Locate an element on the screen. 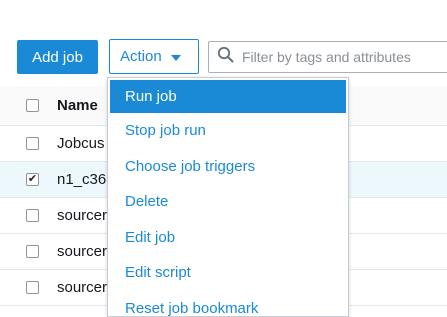 Image resolution: width=447 pixels, height=317 pixels. row-checkbox: ✔ is located at coordinates (32, 179).